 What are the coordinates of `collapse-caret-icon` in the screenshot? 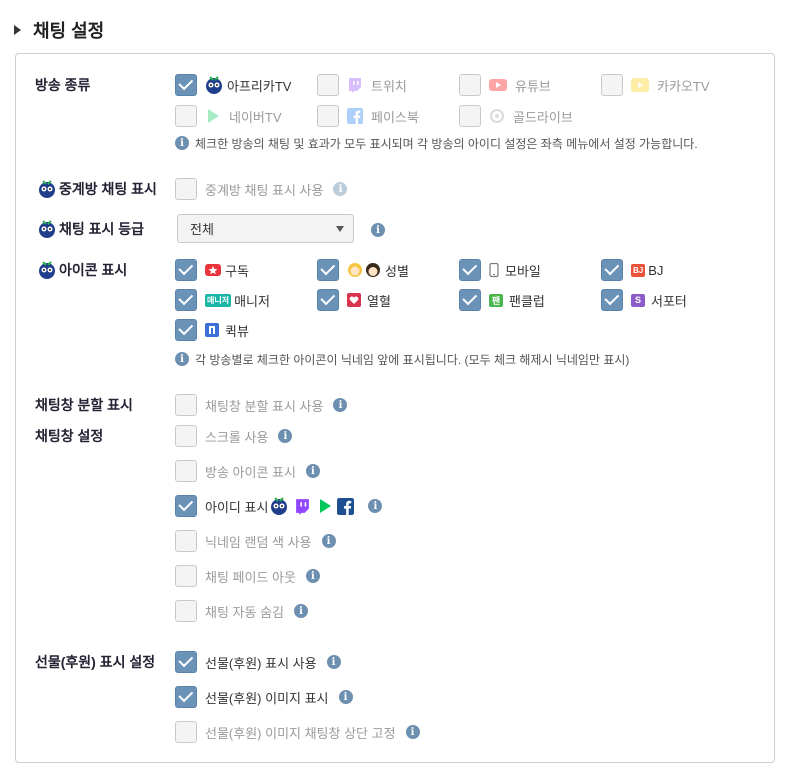 It's located at (17, 30).